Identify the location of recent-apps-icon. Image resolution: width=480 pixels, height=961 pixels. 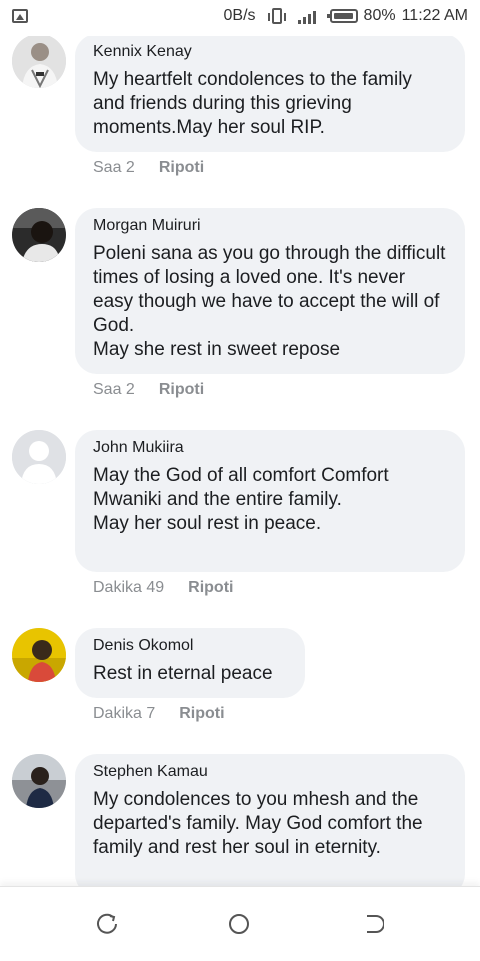
(107, 924).